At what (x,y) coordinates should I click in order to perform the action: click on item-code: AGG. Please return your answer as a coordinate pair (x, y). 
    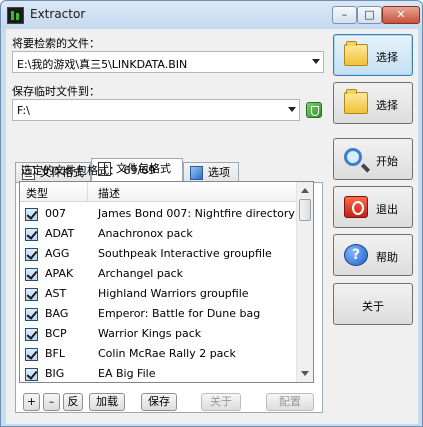
    Looking at the image, I should click on (57, 253).